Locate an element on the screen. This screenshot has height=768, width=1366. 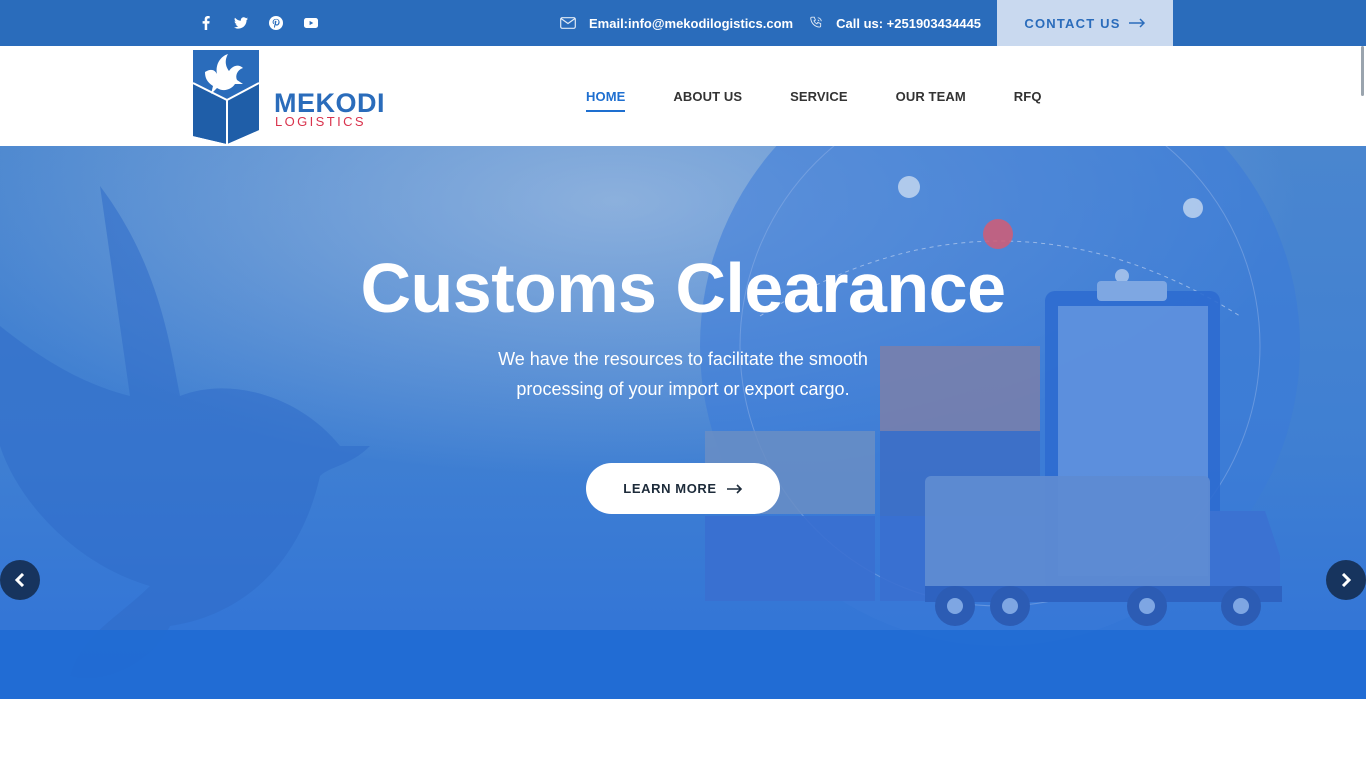
slider-prev-button is located at coordinates (20, 580).